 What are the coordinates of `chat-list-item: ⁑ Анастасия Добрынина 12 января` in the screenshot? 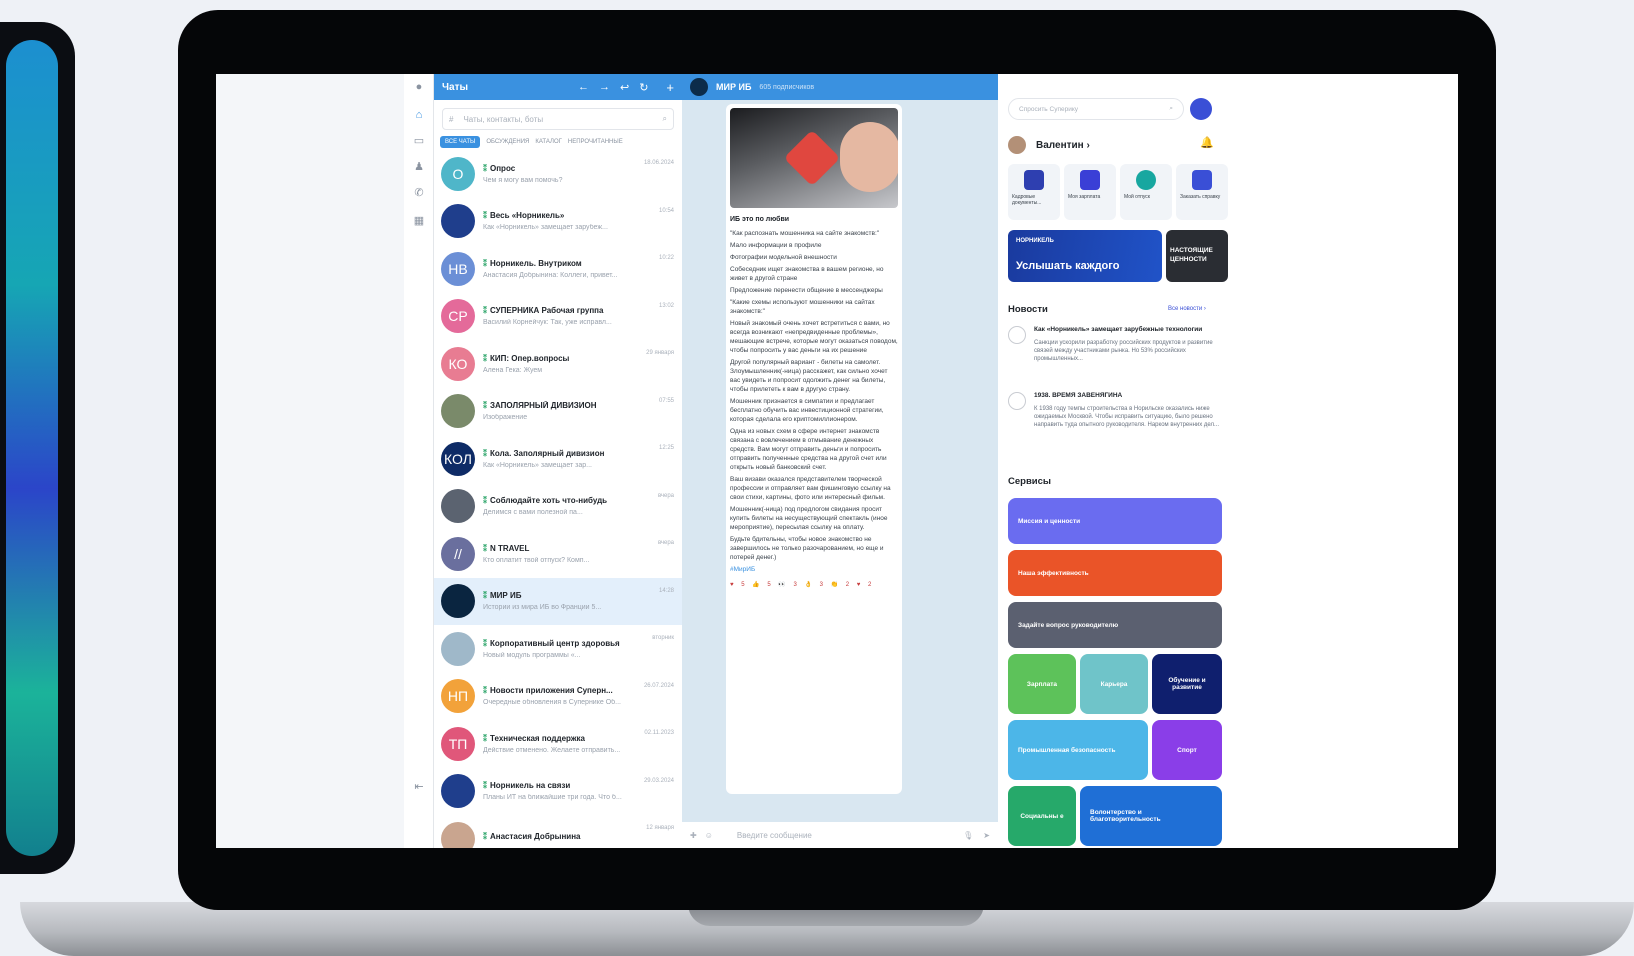 It's located at (558, 831).